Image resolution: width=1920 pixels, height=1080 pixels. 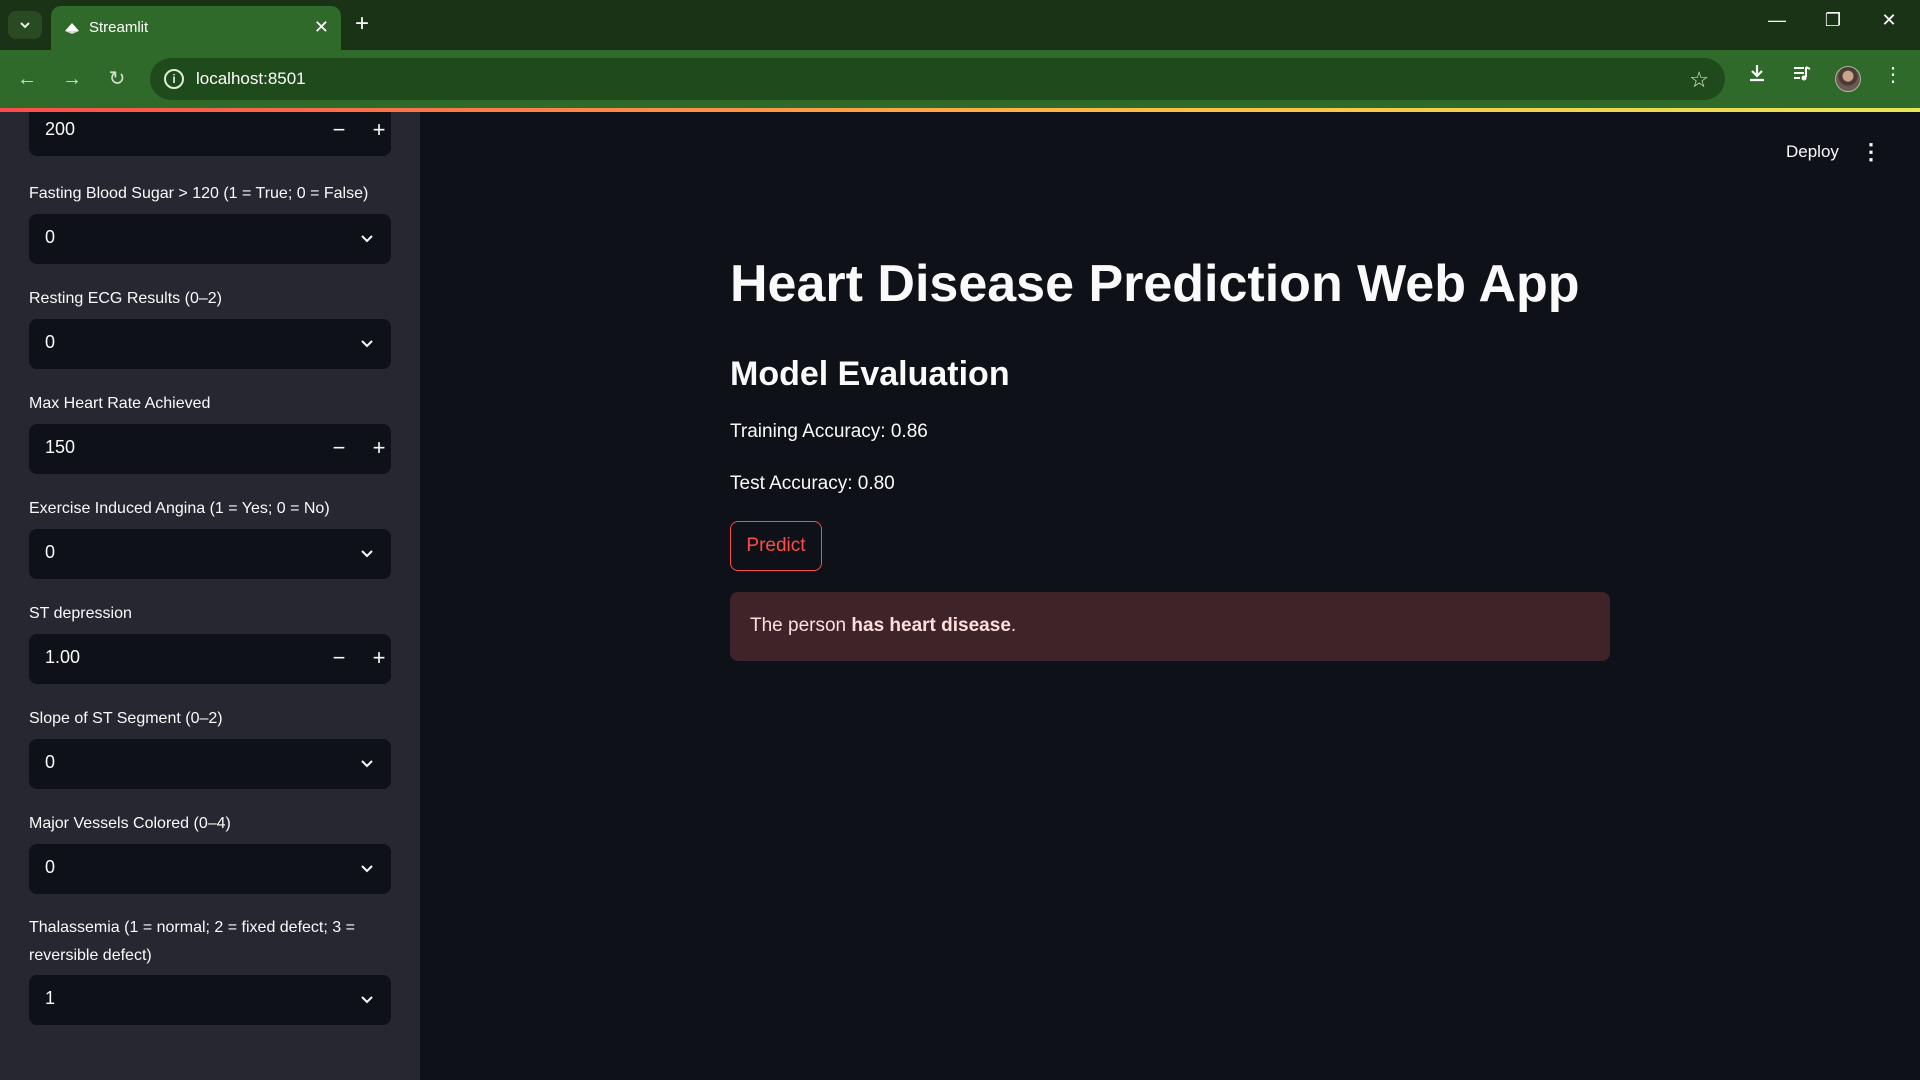 I want to click on prediction-error-alert: The person has heart disease., so click(x=1170, y=626).